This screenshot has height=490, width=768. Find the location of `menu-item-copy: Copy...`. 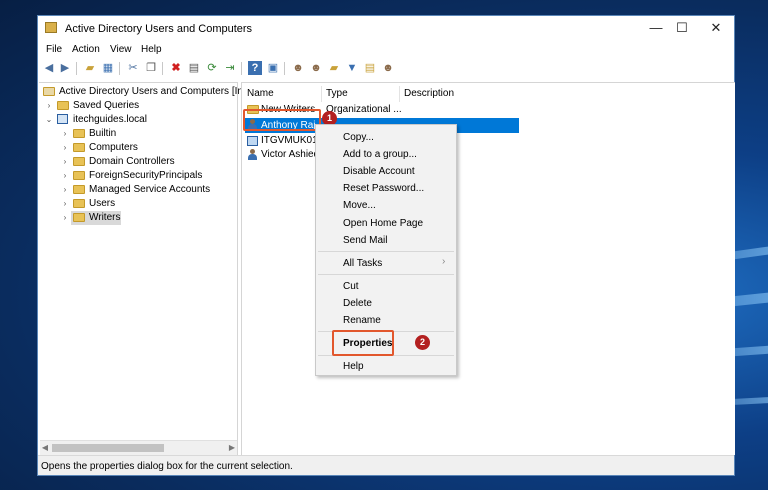

menu-item-copy: Copy... is located at coordinates (358, 137).